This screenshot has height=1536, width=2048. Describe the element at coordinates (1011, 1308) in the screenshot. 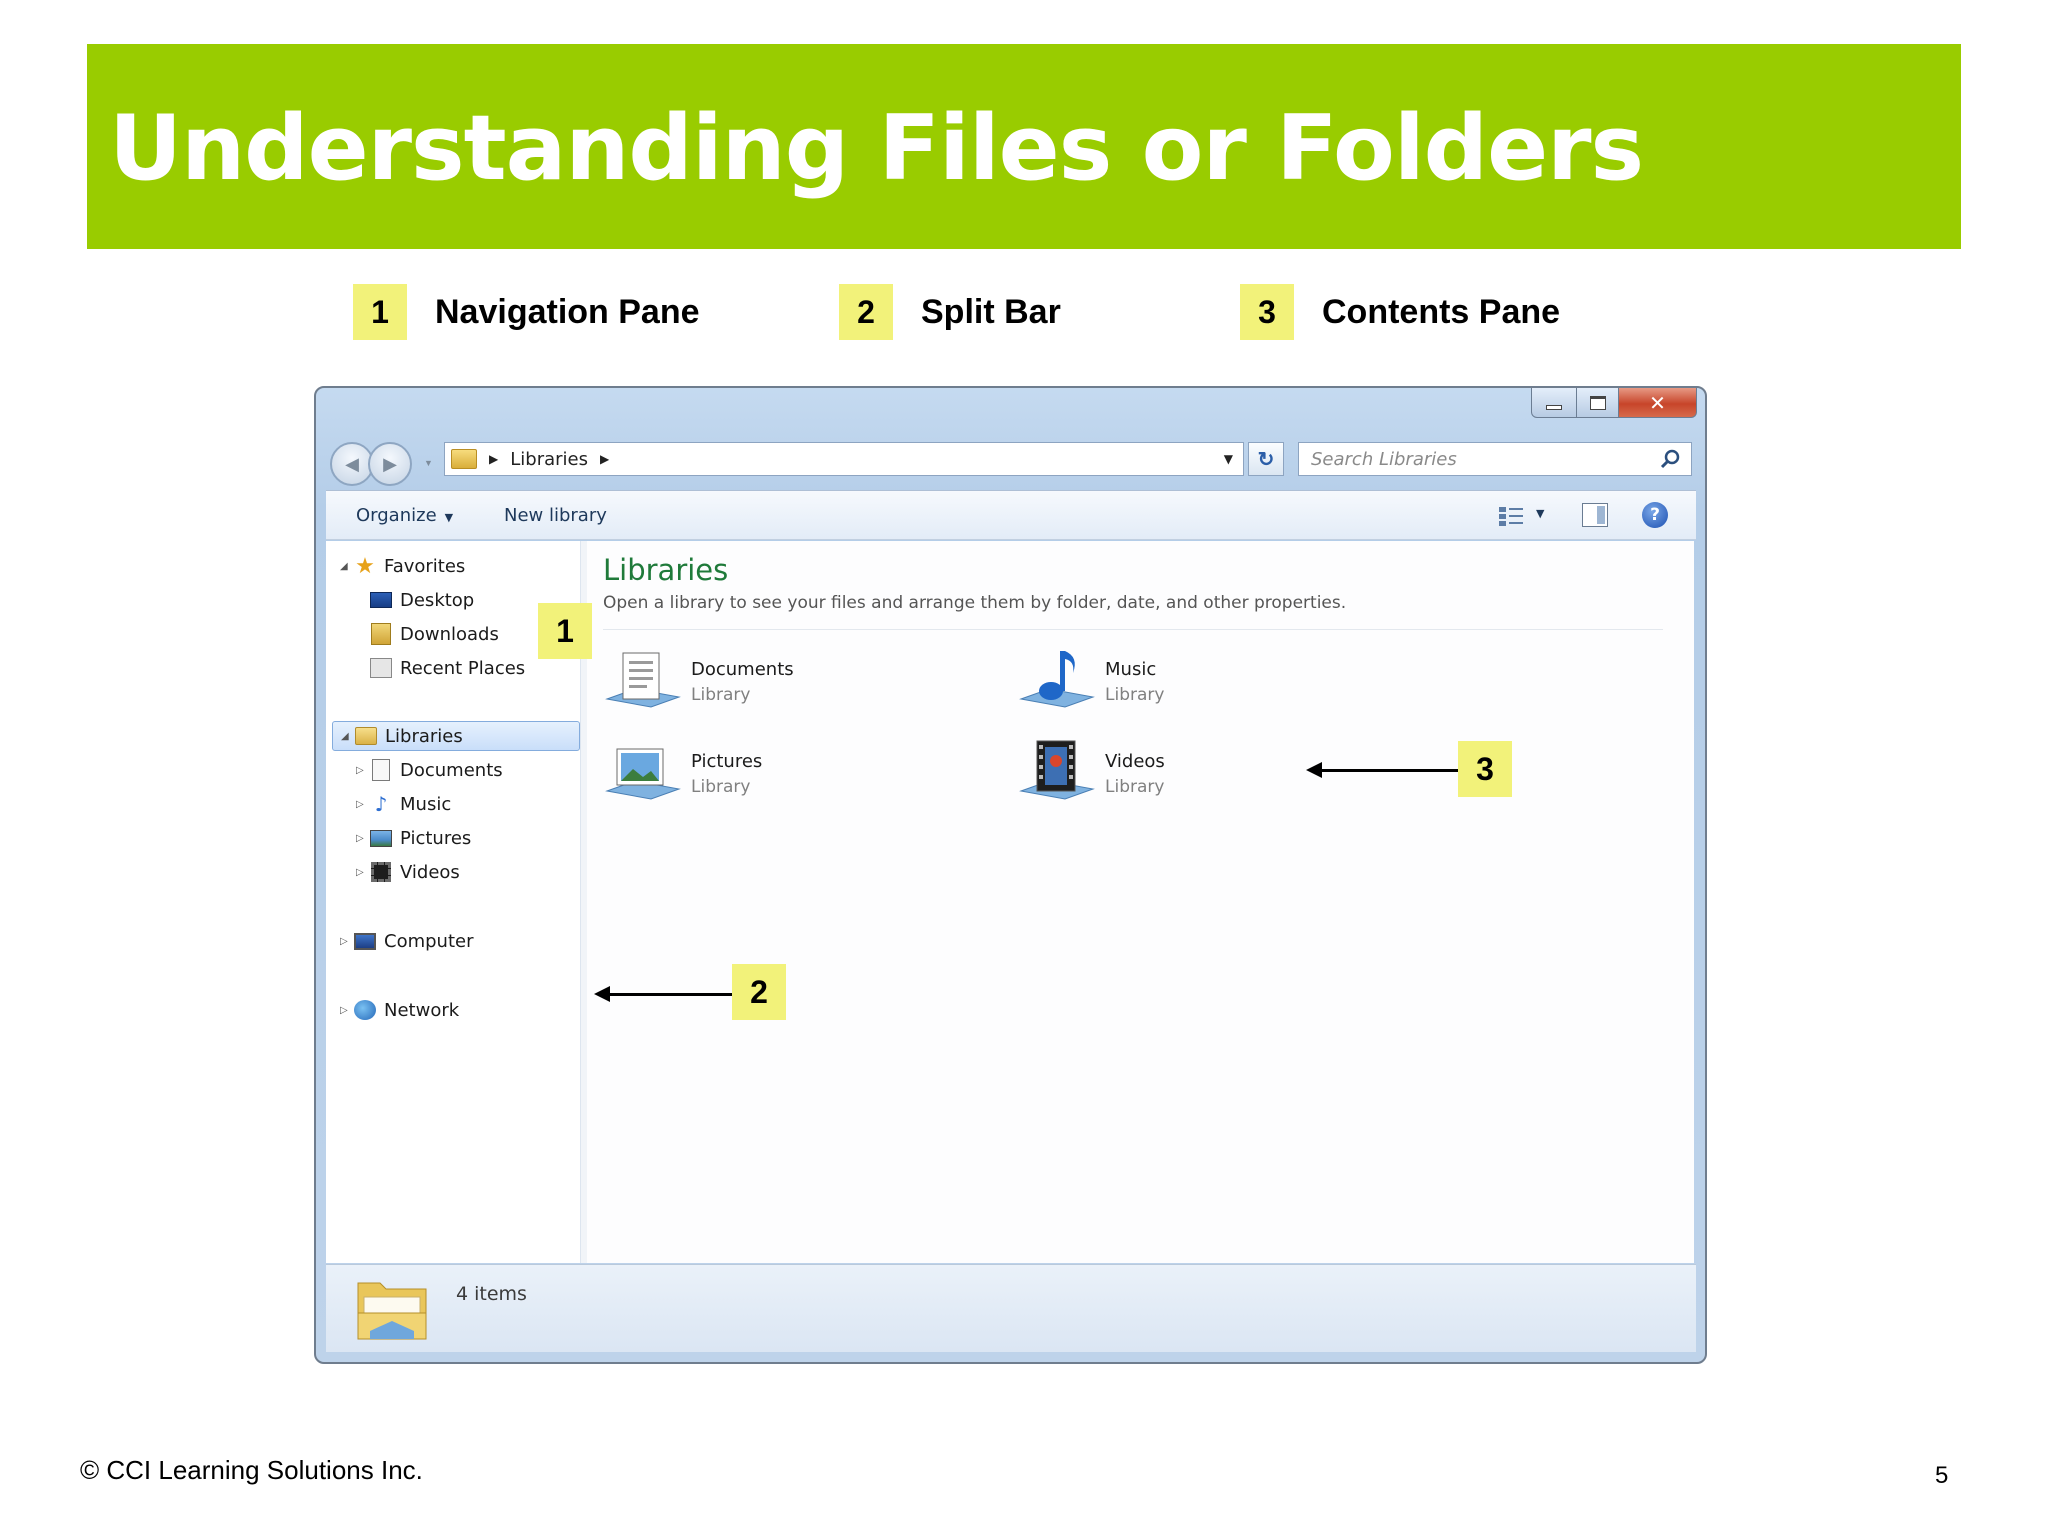

I see `details-pane: 4 items` at that location.